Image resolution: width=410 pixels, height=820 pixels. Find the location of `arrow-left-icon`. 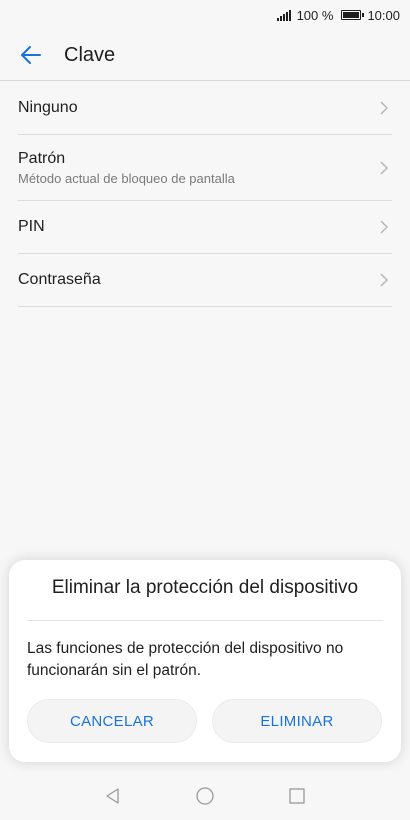

arrow-left-icon is located at coordinates (31, 55).